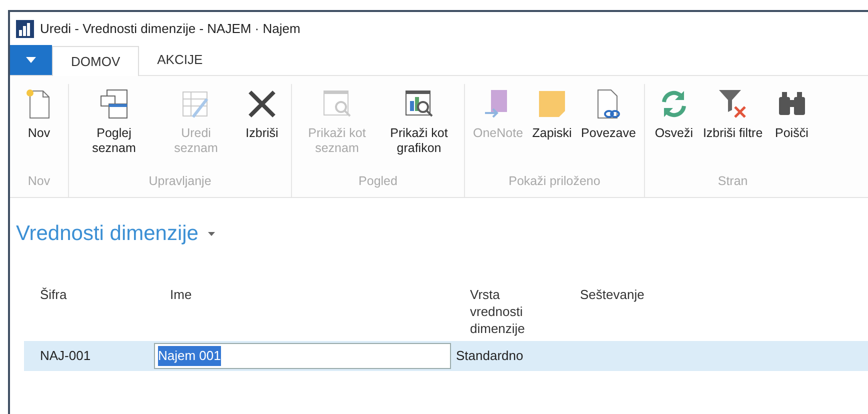 This screenshot has width=868, height=414. I want to click on ribbon-button: Izbriši, so click(262, 128).